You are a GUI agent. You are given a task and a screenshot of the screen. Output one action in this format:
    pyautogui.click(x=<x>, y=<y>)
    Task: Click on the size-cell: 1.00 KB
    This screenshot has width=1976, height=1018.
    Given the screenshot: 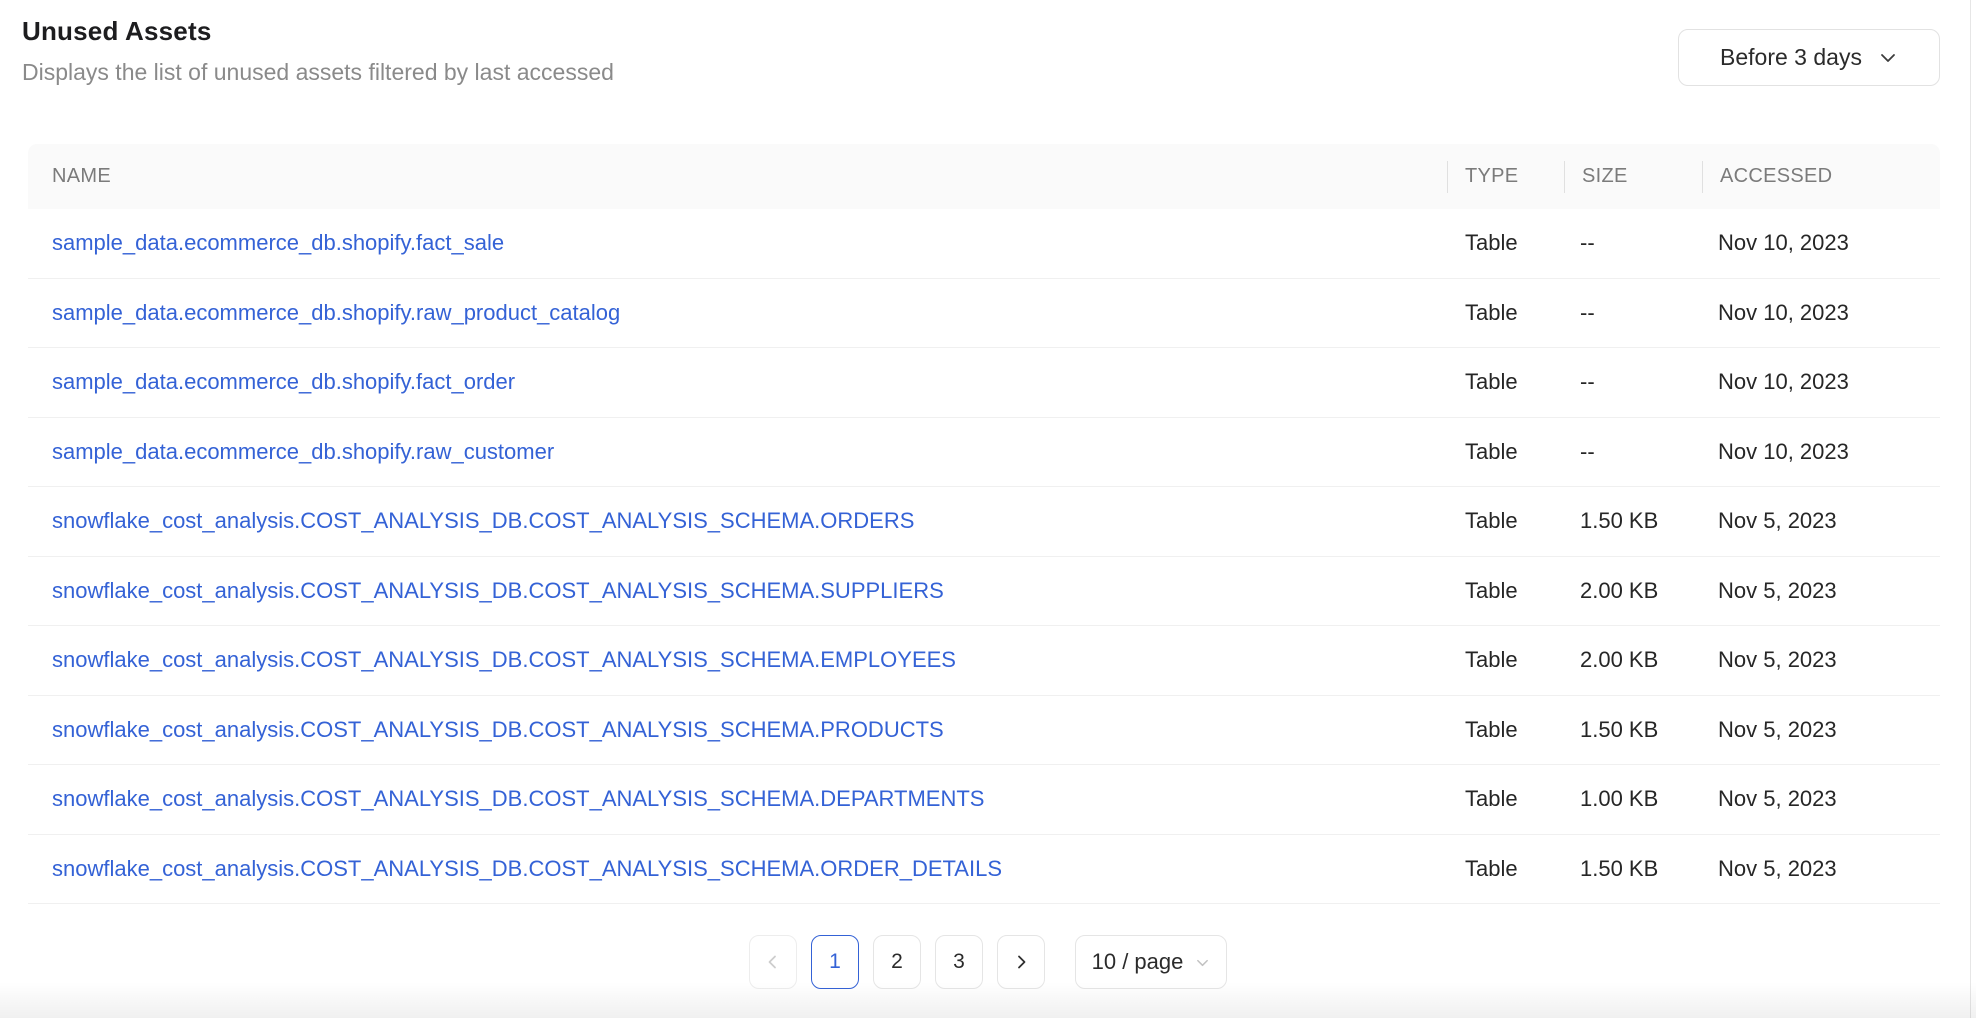 What is the action you would take?
    pyautogui.click(x=1619, y=799)
    